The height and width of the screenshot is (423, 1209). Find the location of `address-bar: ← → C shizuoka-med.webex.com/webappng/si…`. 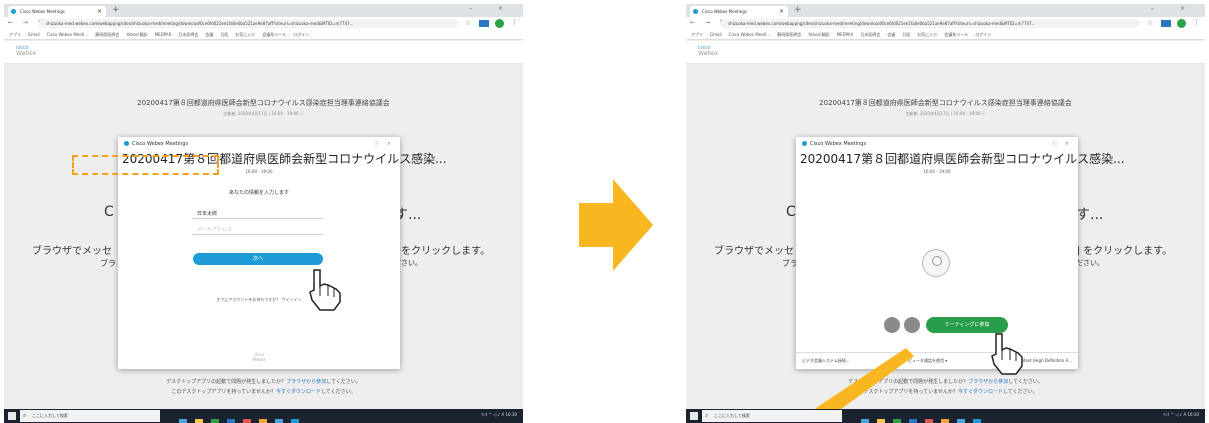

address-bar: ← → C shizuoka-med.webex.com/webappng/si… is located at coordinates (263, 23).